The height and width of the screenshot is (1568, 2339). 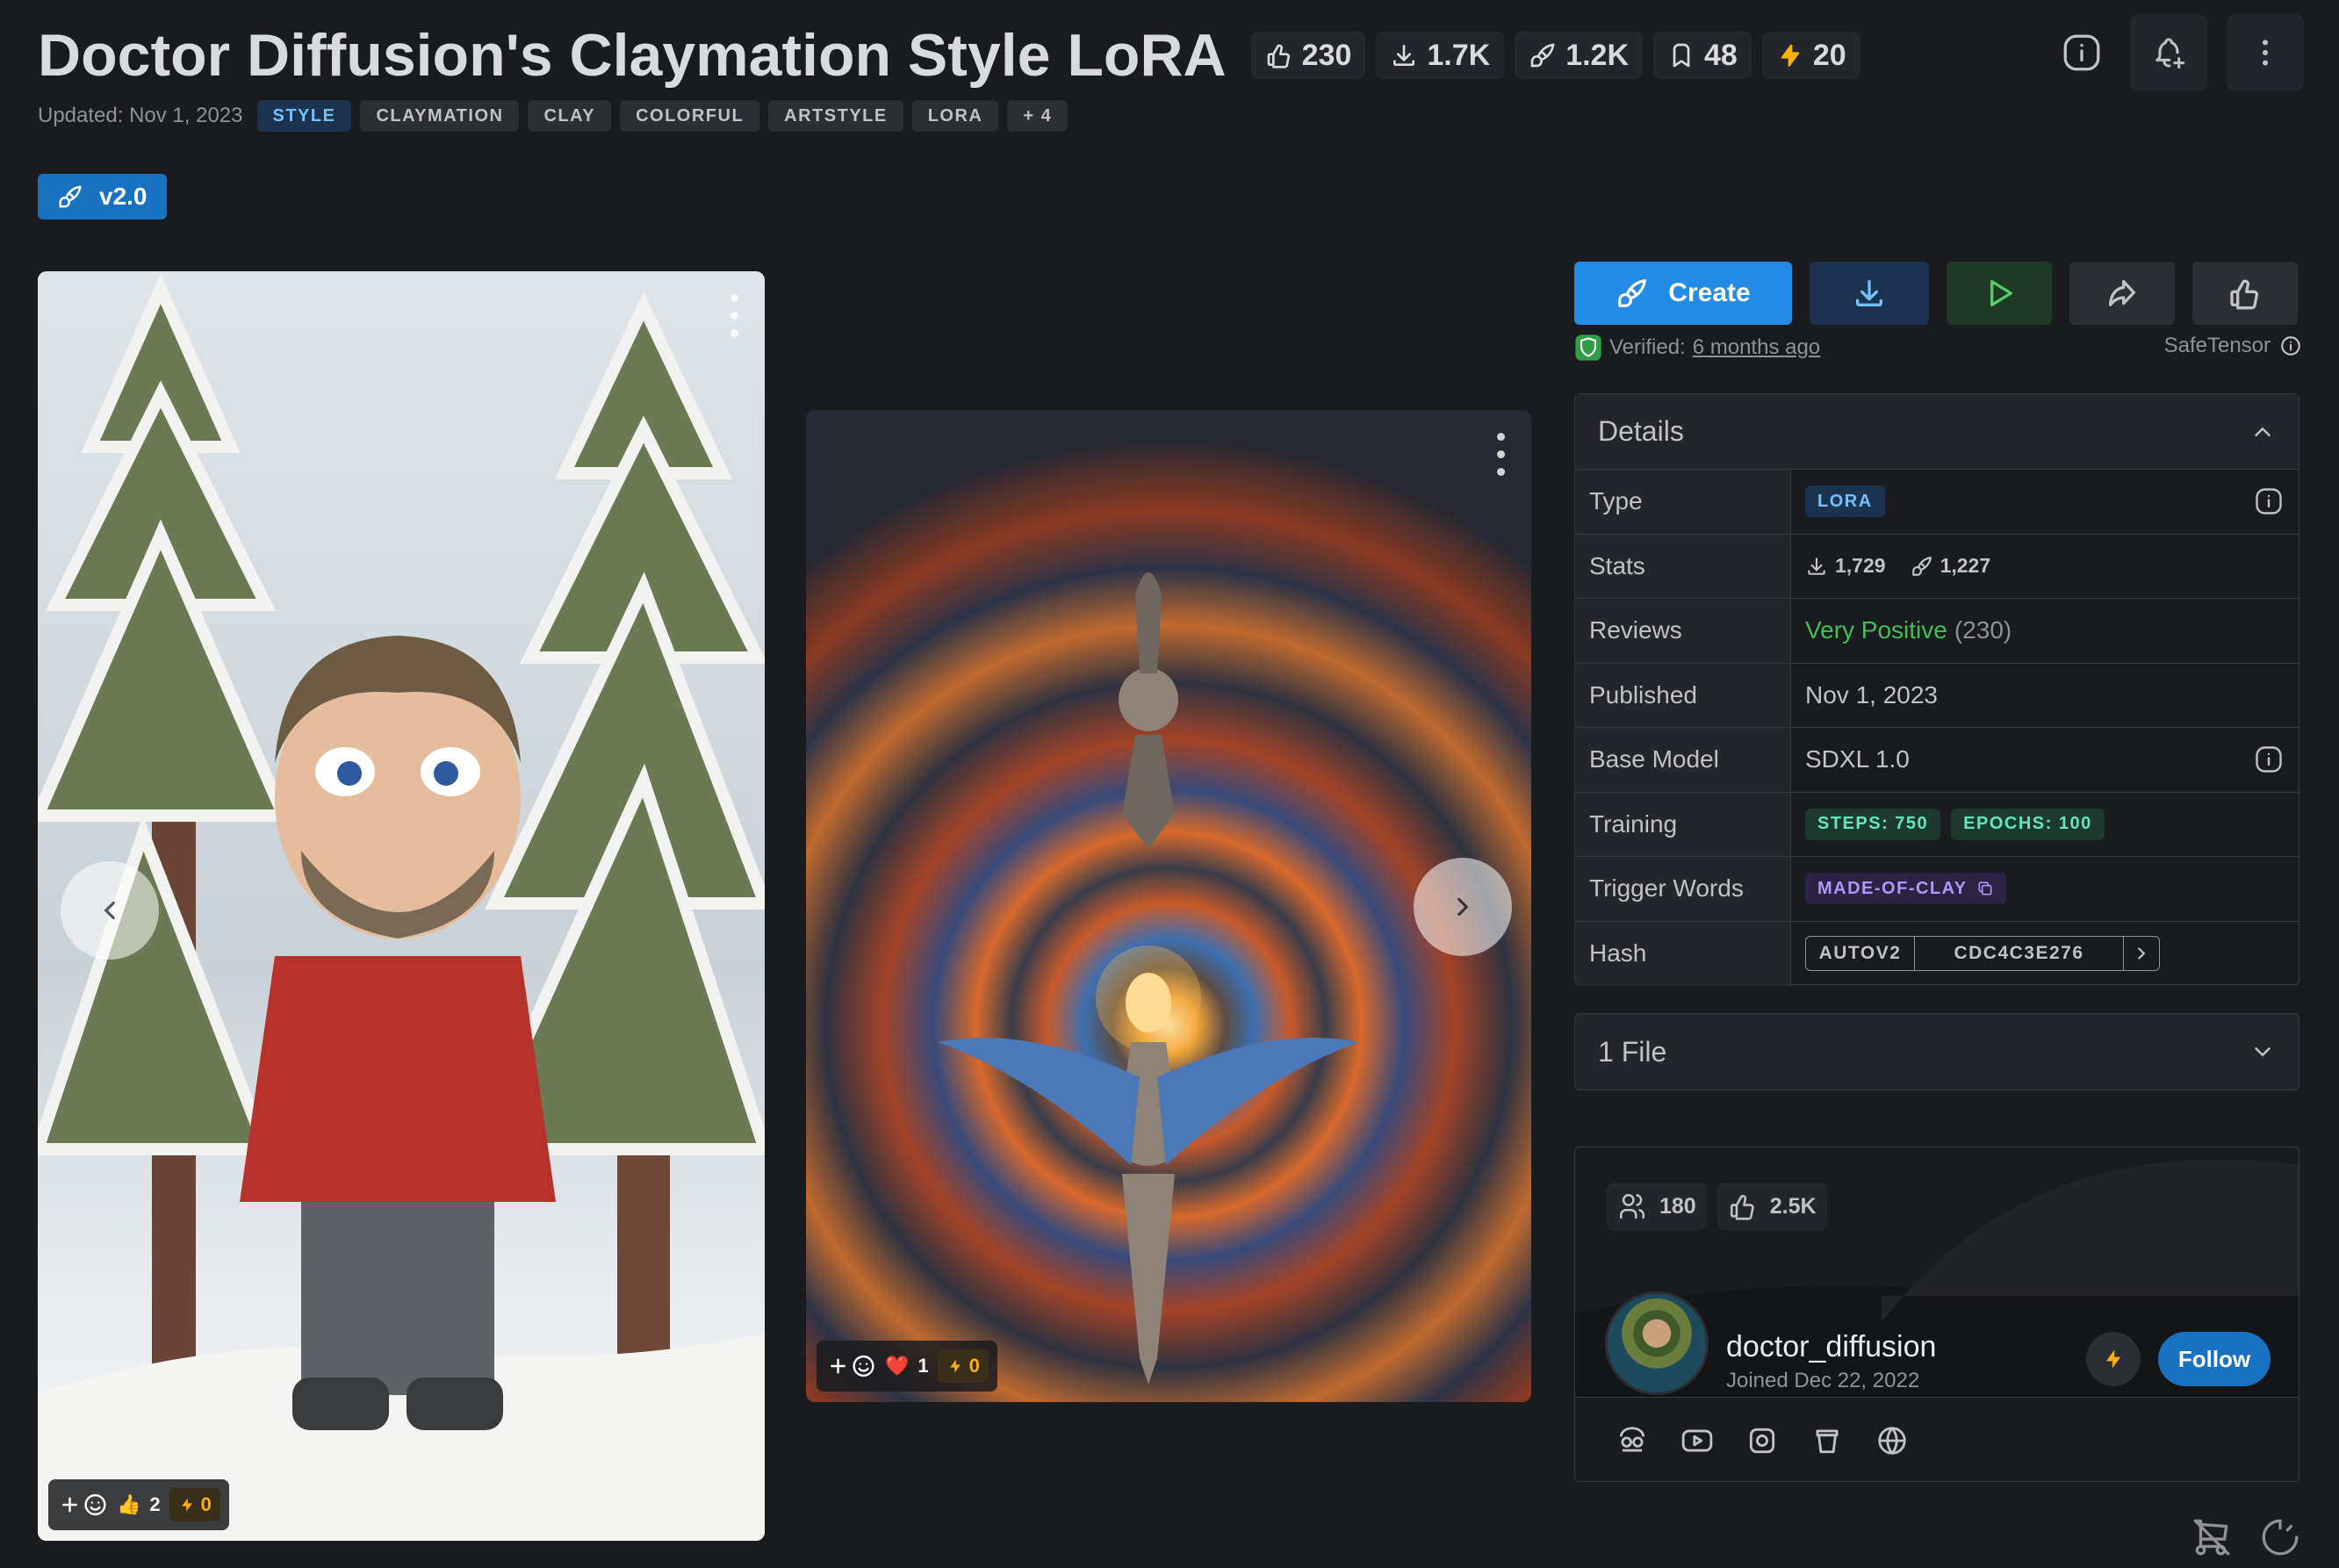 What do you see at coordinates (690, 116) in the screenshot?
I see `tag-colorful: COLORFUL` at bounding box center [690, 116].